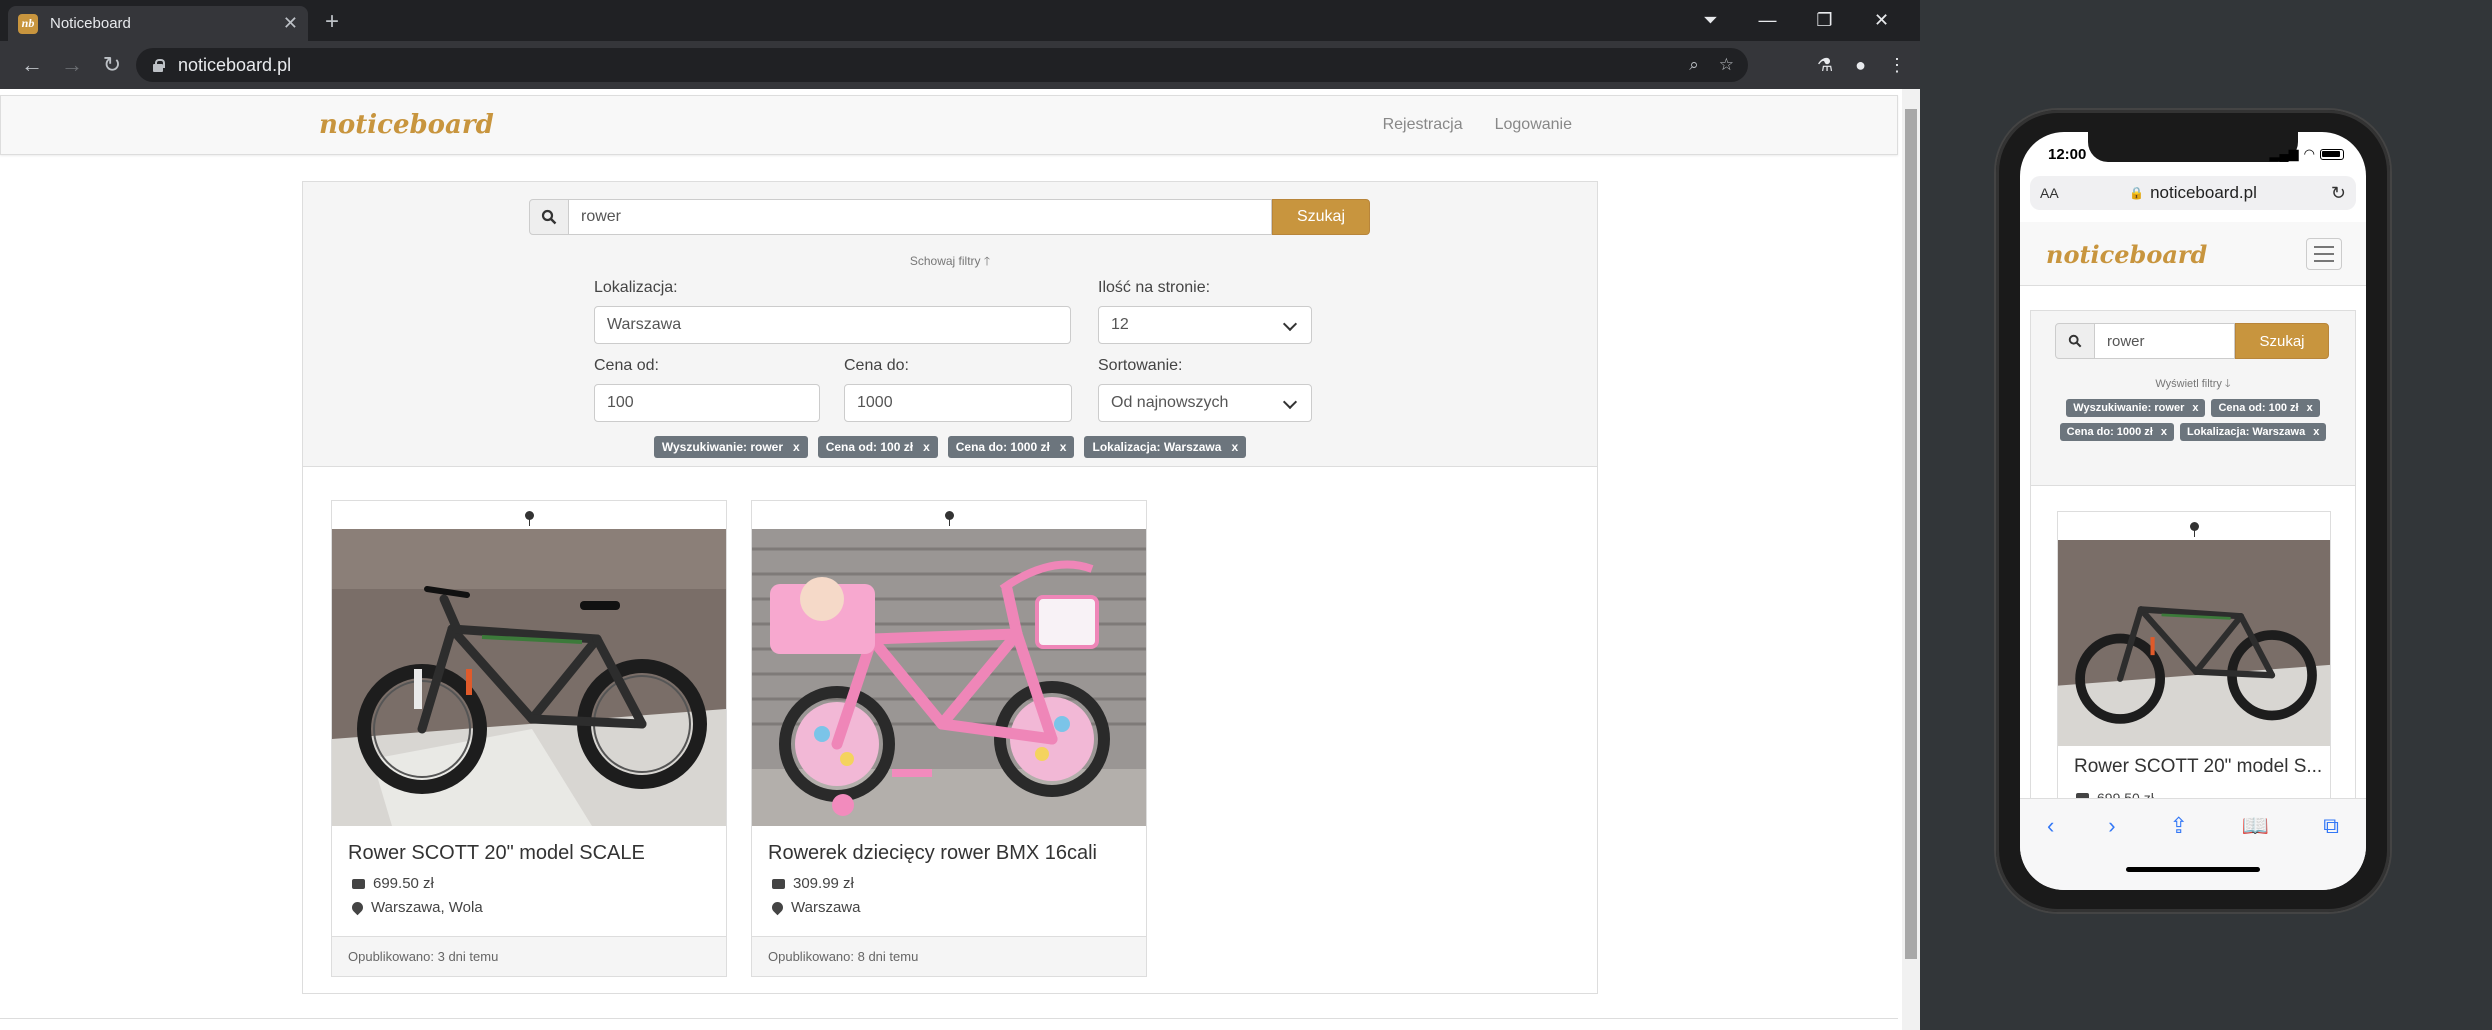 This screenshot has width=2492, height=1030. What do you see at coordinates (332, 22) in the screenshot?
I see `new-tab-icon: +` at bounding box center [332, 22].